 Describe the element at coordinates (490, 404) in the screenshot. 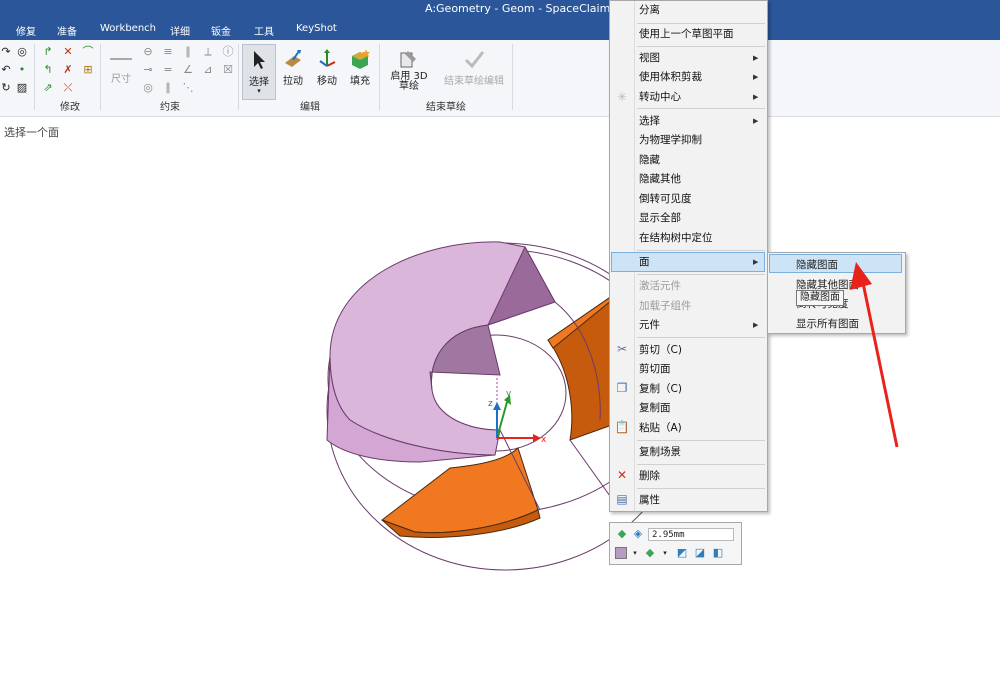

I see `z-axis-label: z` at that location.